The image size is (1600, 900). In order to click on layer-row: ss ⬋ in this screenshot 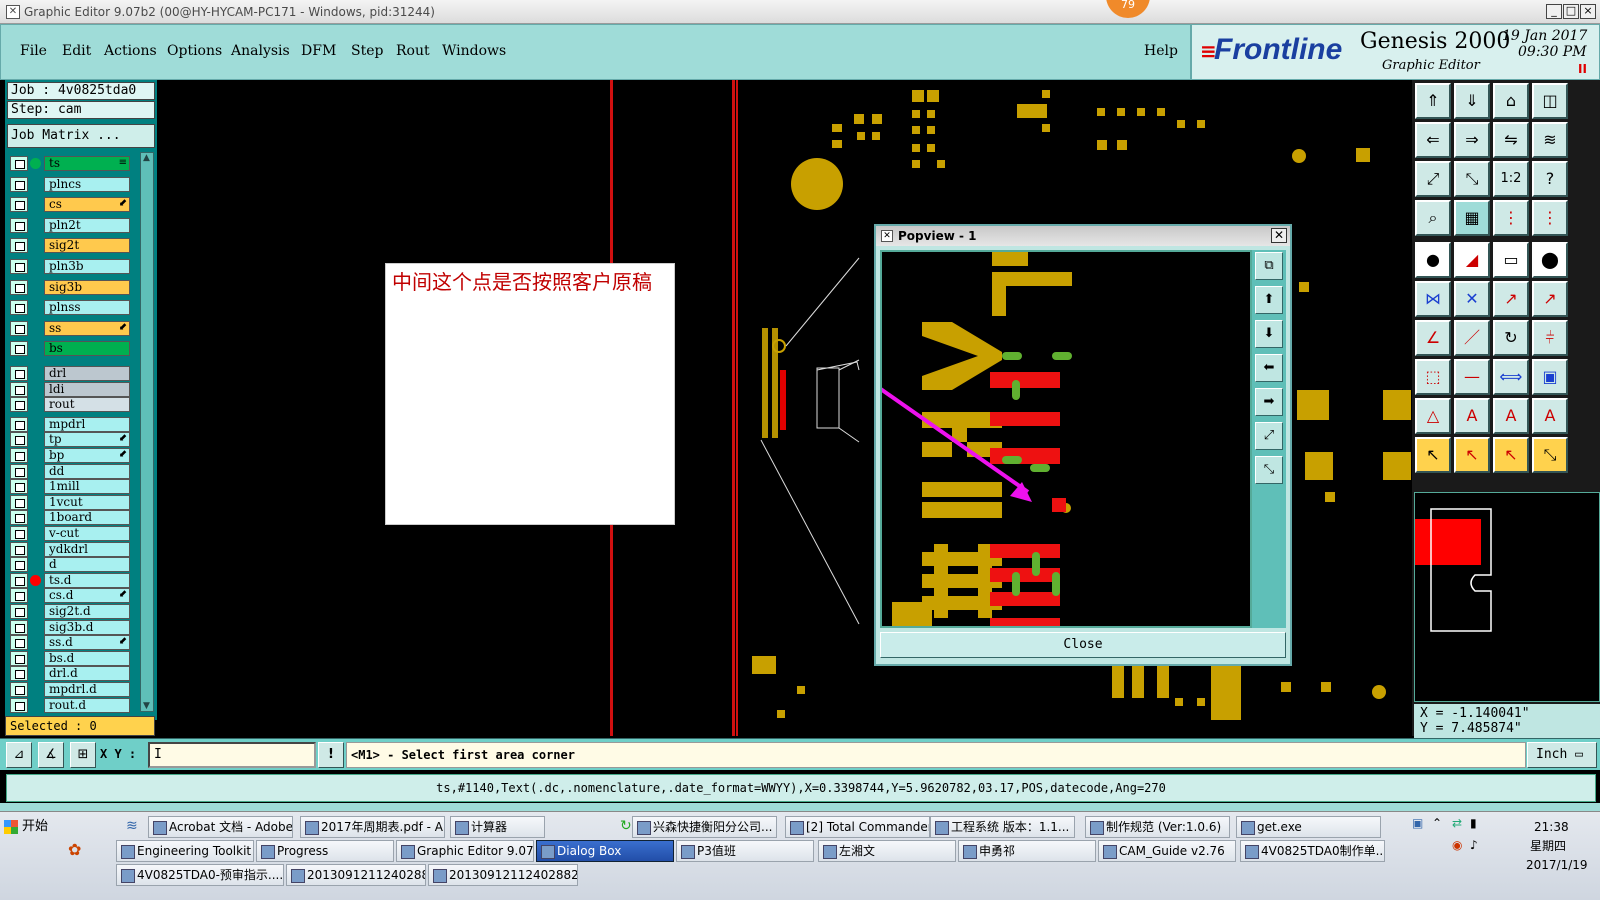, I will do `click(70, 328)`.